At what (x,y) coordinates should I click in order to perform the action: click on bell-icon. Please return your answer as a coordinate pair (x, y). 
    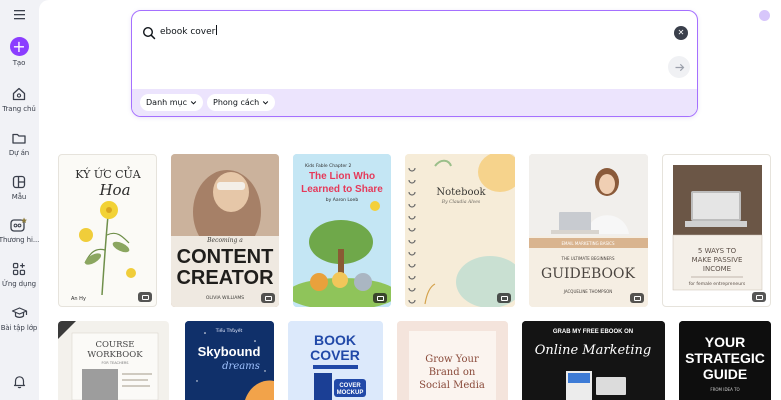
    Looking at the image, I should click on (19, 382).